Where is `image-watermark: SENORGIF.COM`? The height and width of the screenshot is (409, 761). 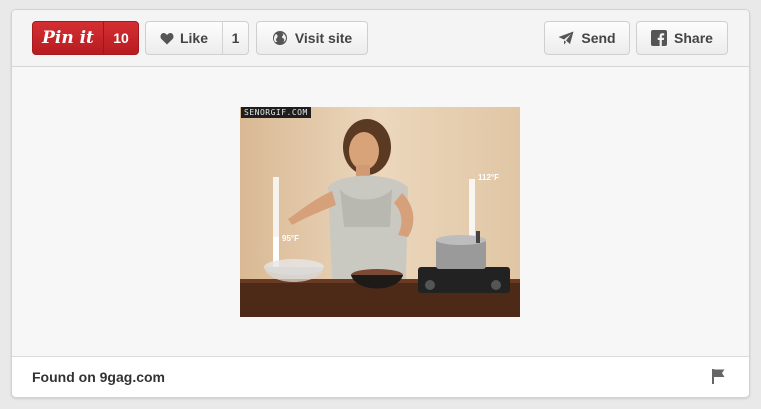 image-watermark: SENORGIF.COM is located at coordinates (276, 112).